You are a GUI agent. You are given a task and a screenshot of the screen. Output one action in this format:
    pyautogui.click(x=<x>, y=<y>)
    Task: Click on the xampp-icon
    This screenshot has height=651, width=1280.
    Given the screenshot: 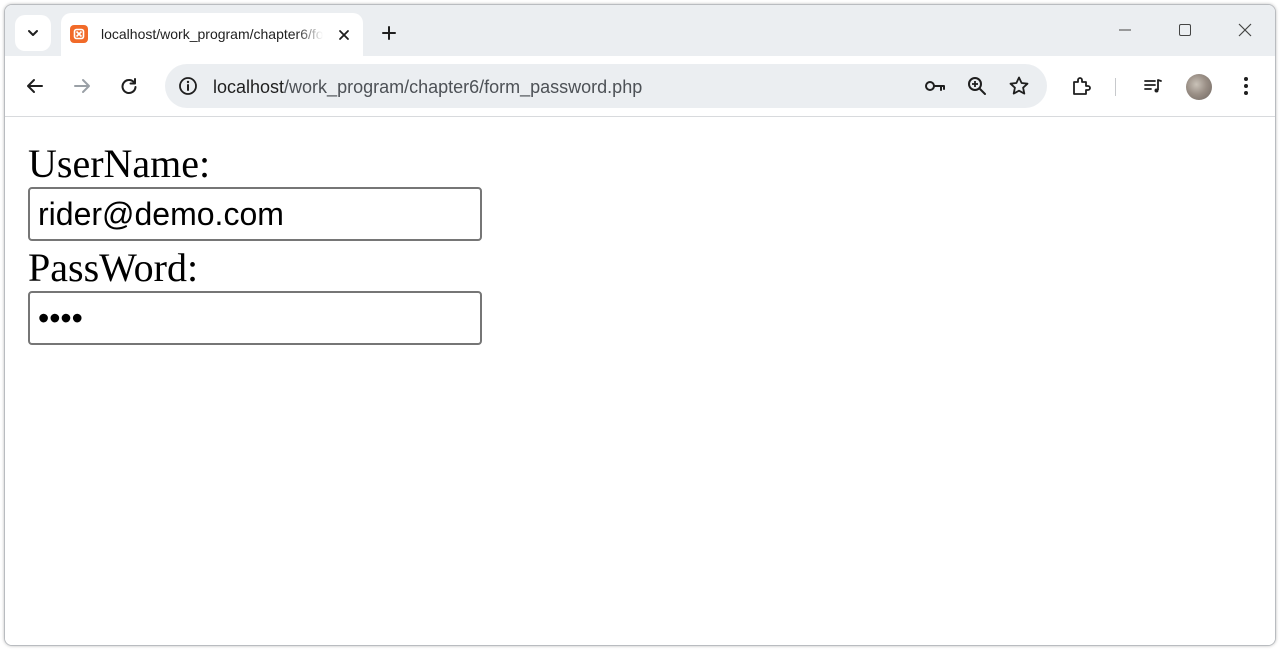 What is the action you would take?
    pyautogui.click(x=79, y=34)
    